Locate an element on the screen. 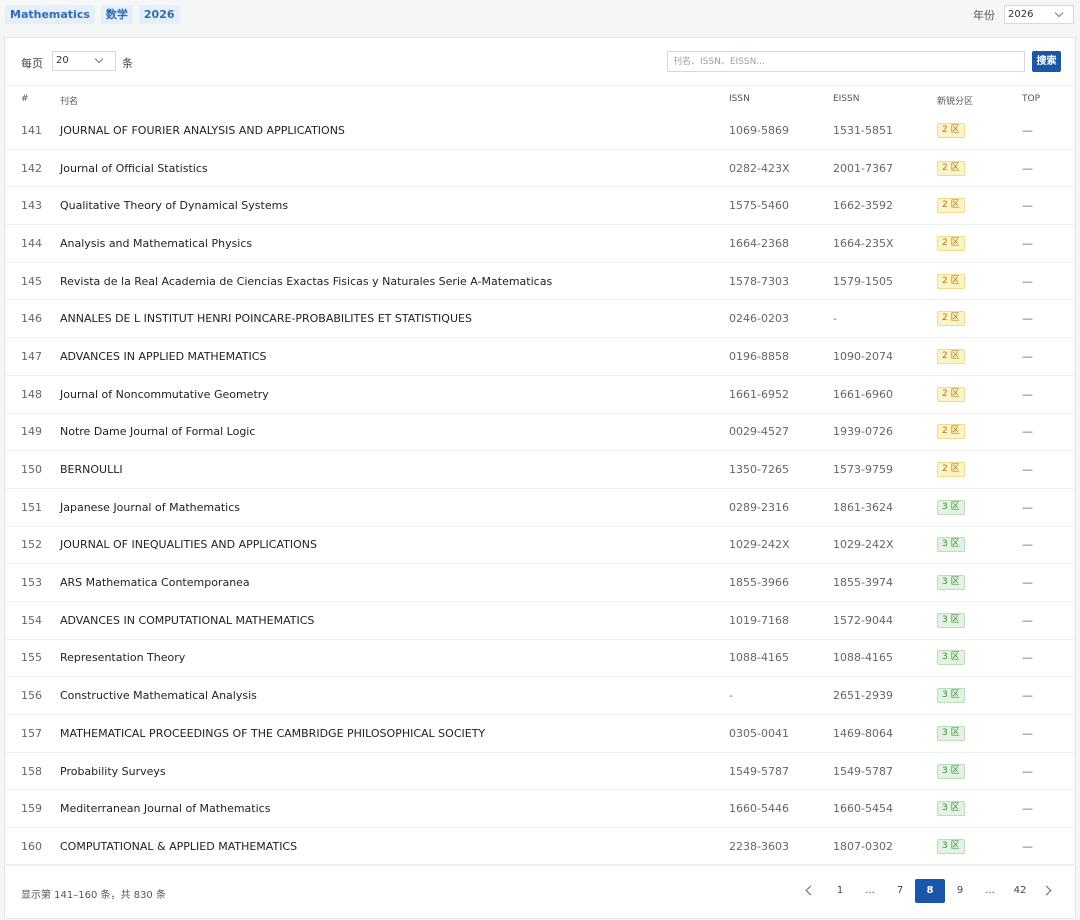 Image resolution: width=1080 pixels, height=920 pixels. eissn-value: 1573-9759 is located at coordinates (863, 470).